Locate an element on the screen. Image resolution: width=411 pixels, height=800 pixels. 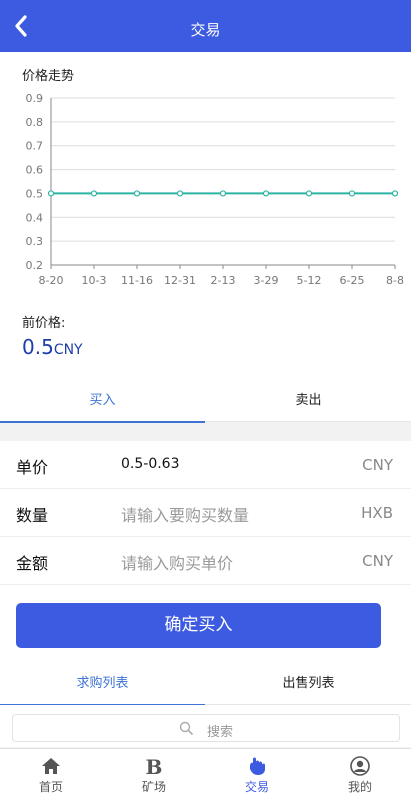
nav-label-home: 首页 is located at coordinates (50, 787).